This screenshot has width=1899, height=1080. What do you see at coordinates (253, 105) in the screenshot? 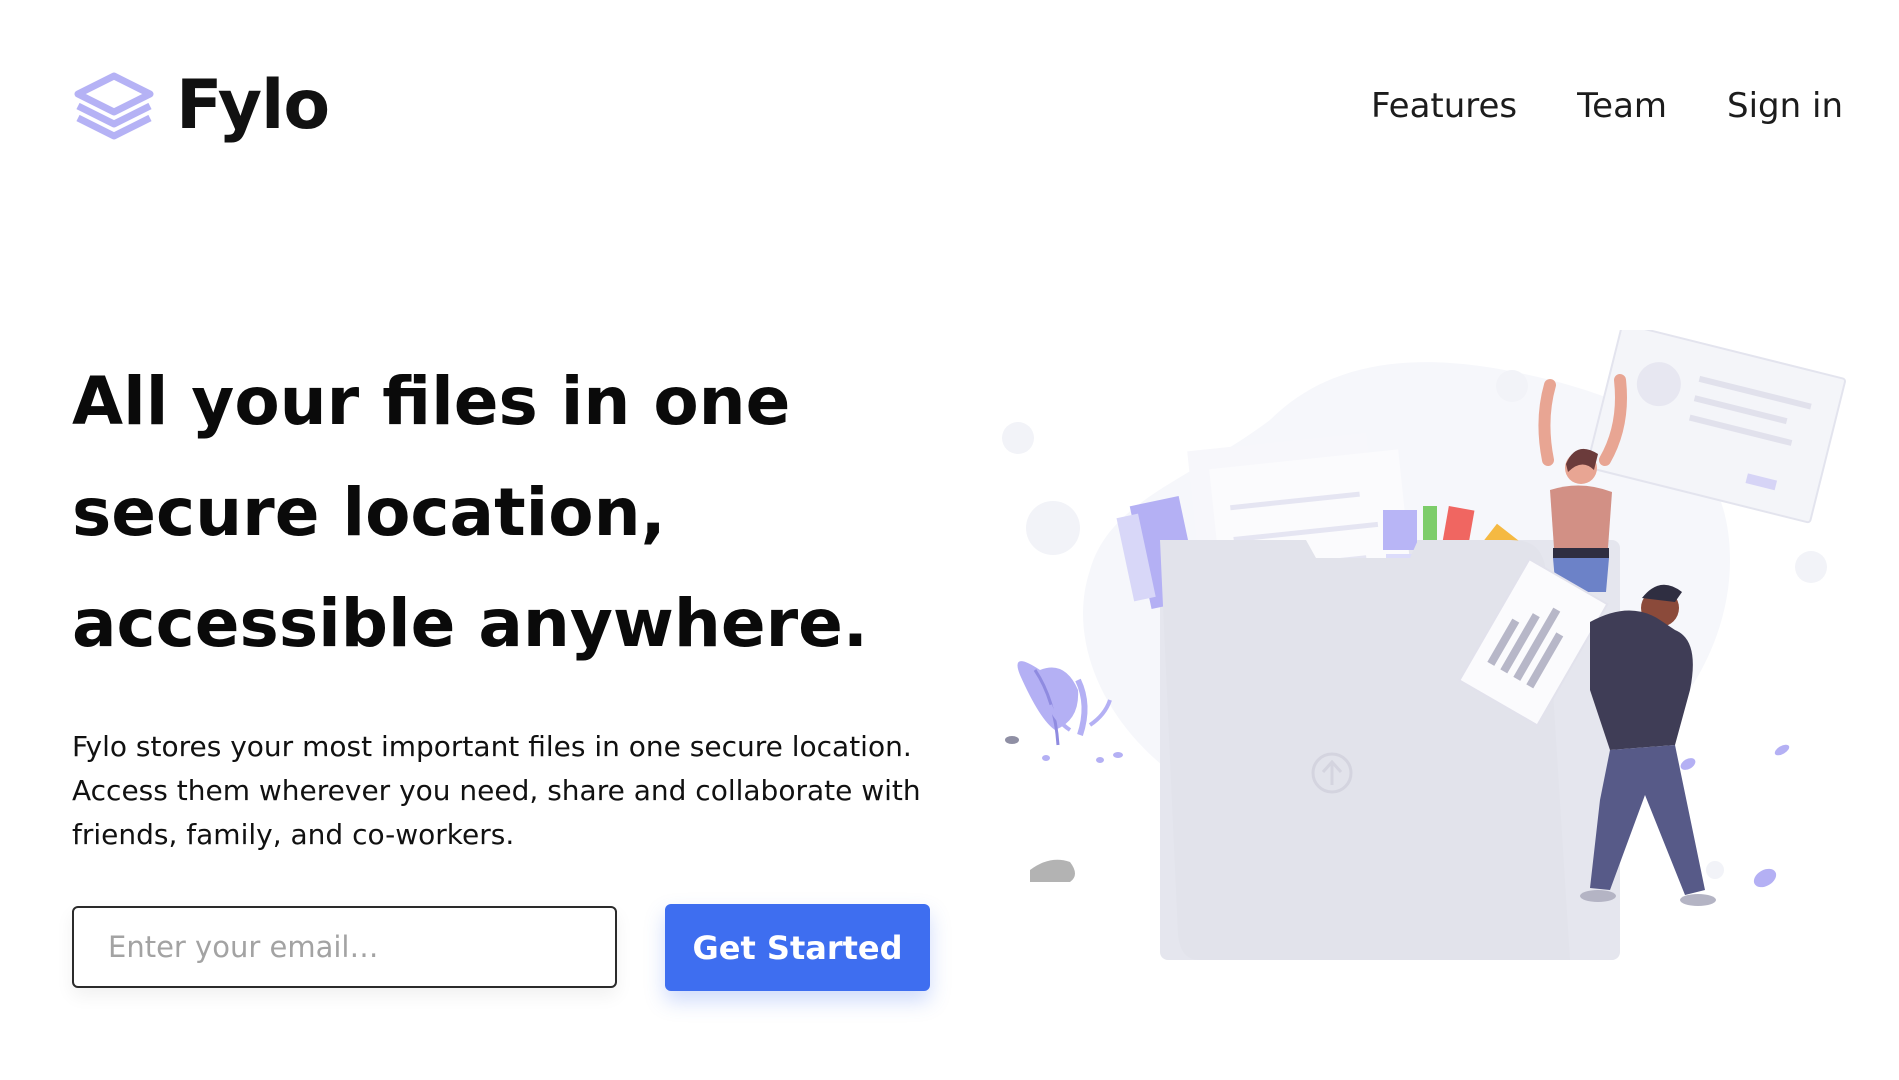
I see `brand-name: Fylo` at bounding box center [253, 105].